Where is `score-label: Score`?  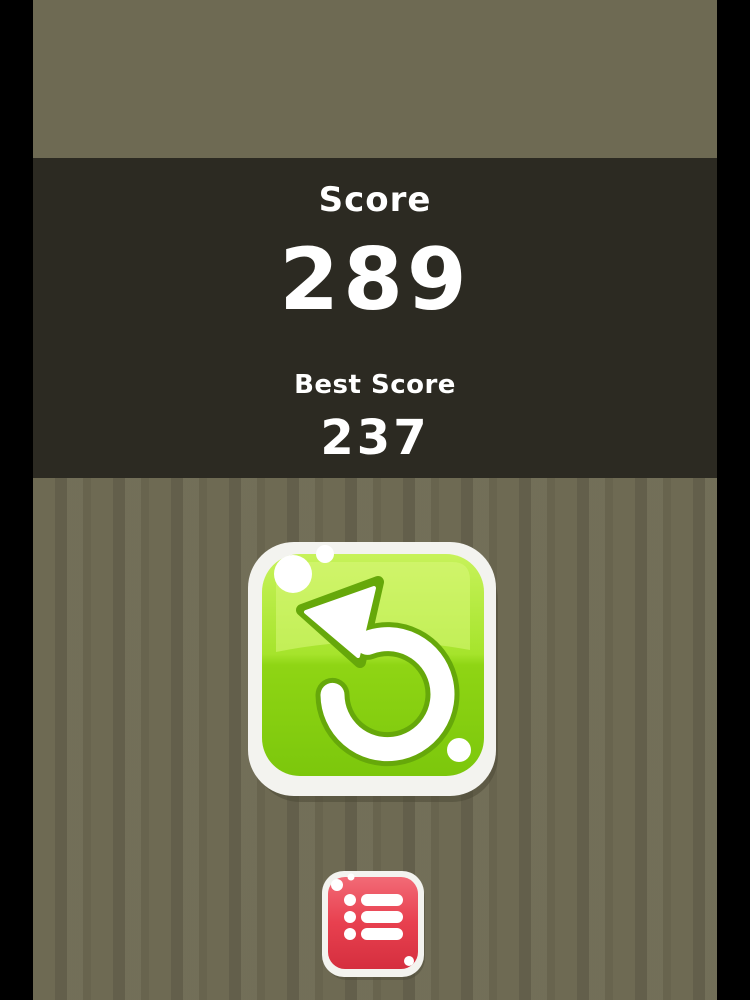 score-label: Score is located at coordinates (375, 200).